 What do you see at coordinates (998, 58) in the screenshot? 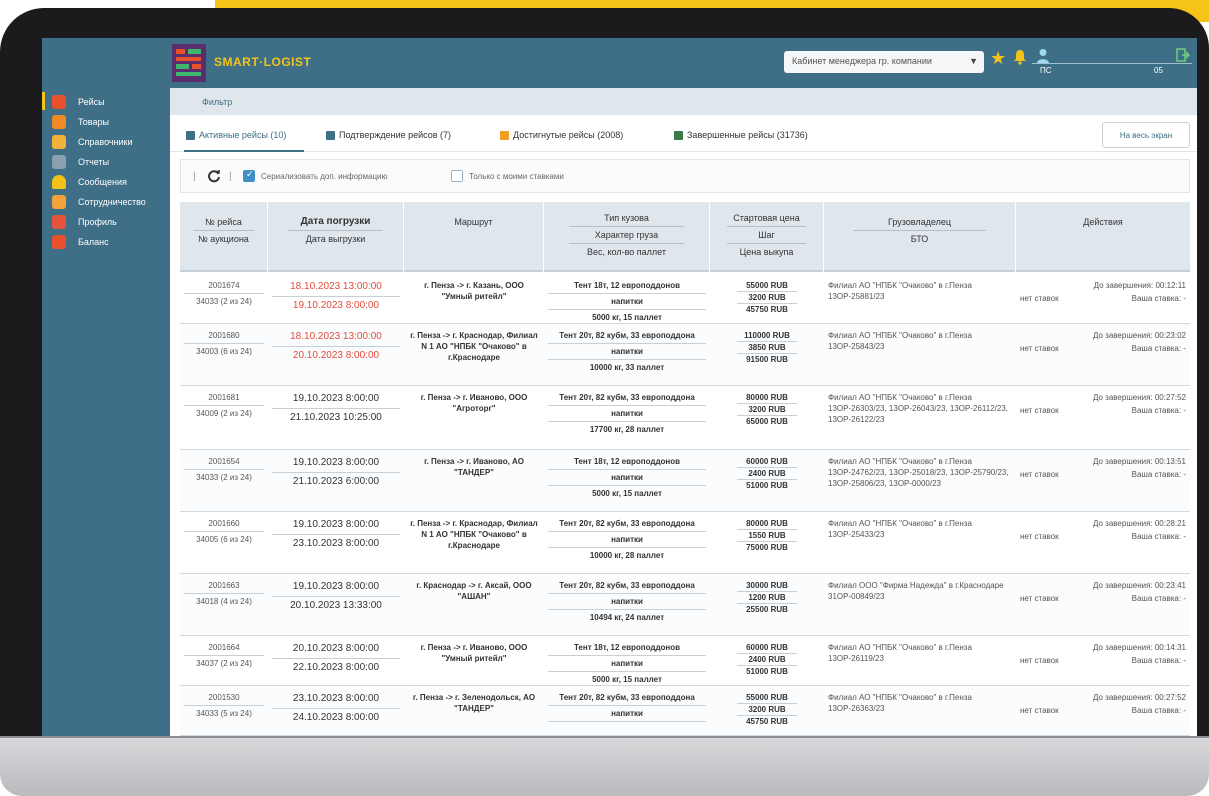
I see `star-icon: ★` at bounding box center [998, 58].